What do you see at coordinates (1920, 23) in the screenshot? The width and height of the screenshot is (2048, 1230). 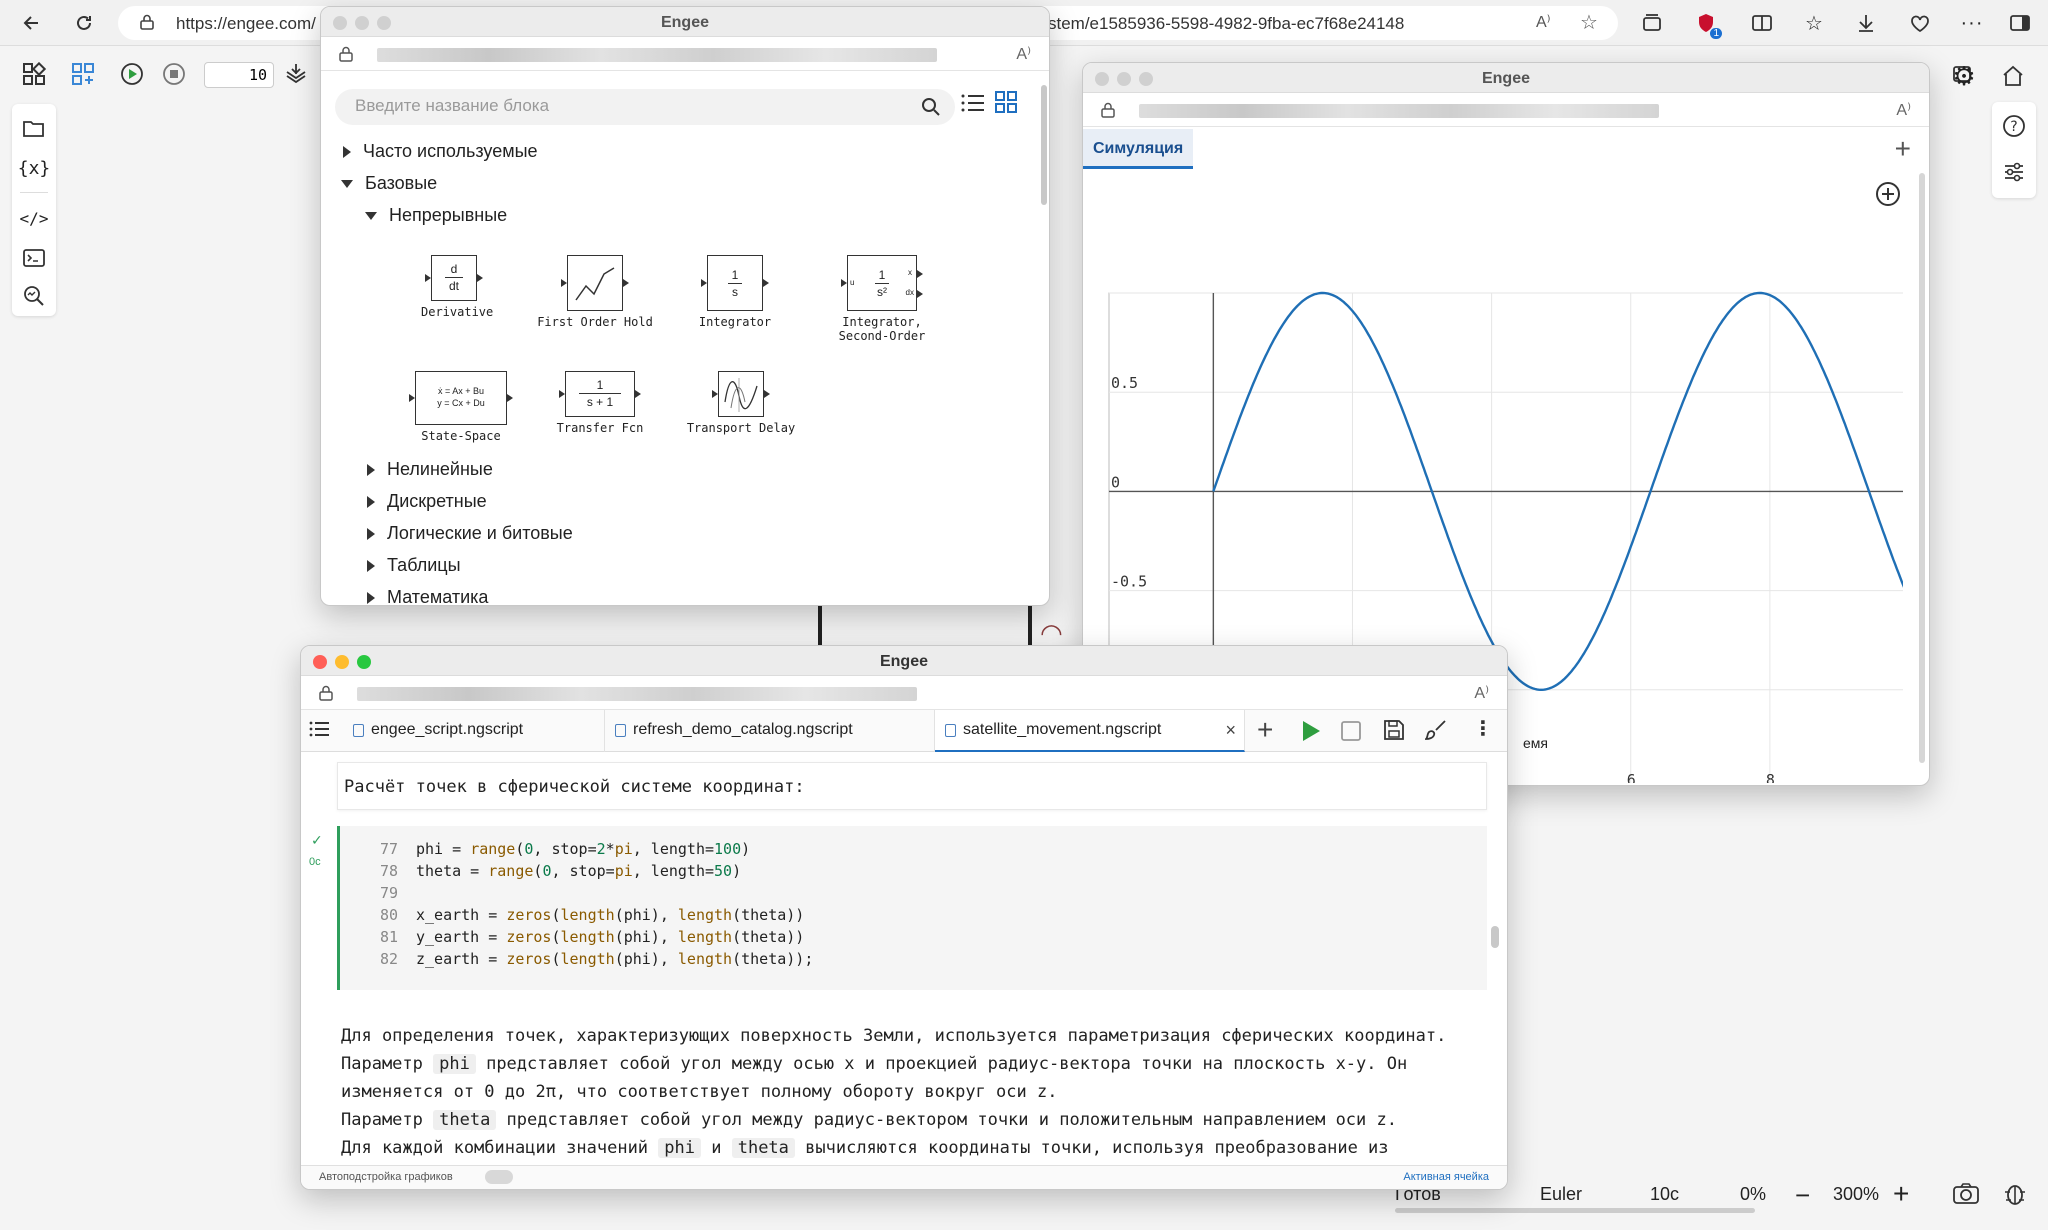 I see `performance-icon` at bounding box center [1920, 23].